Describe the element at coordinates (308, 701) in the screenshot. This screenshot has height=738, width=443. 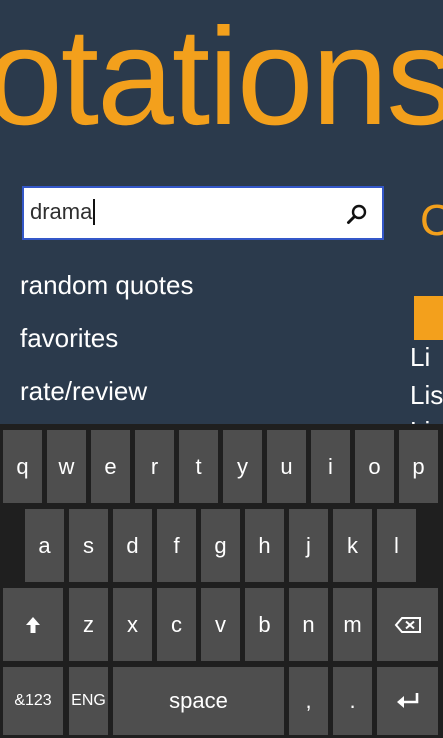
I see `comma-key: ,` at that location.